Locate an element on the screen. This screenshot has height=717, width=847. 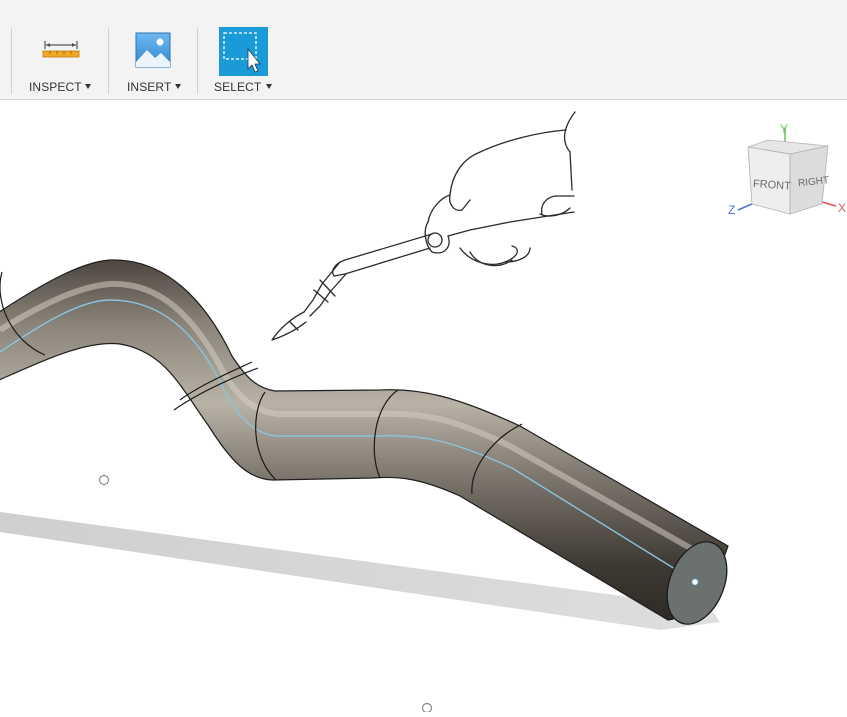
select-button: SELECT is located at coordinates (244, 61).